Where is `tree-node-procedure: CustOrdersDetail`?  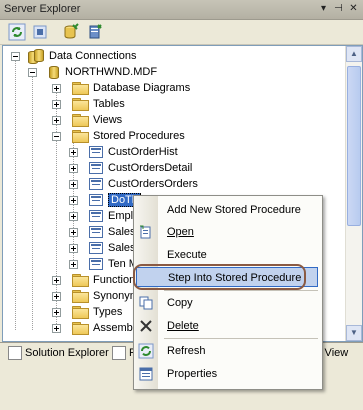 tree-node-procedure: CustOrdersDetail is located at coordinates (130, 168).